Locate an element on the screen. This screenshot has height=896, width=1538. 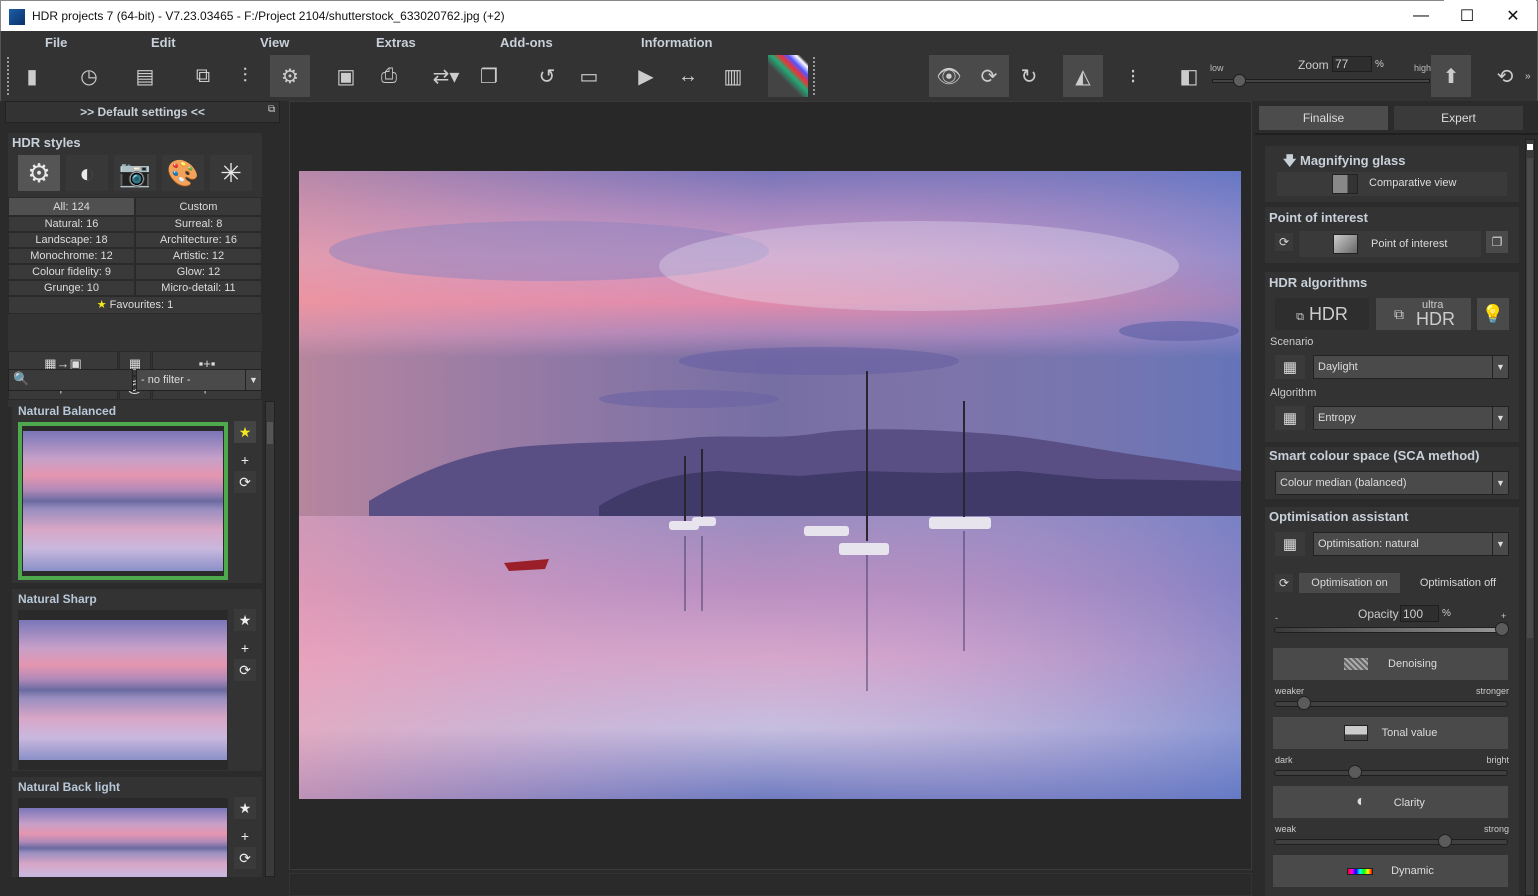
dynamic-button: Dynamic is located at coordinates (1390, 871).